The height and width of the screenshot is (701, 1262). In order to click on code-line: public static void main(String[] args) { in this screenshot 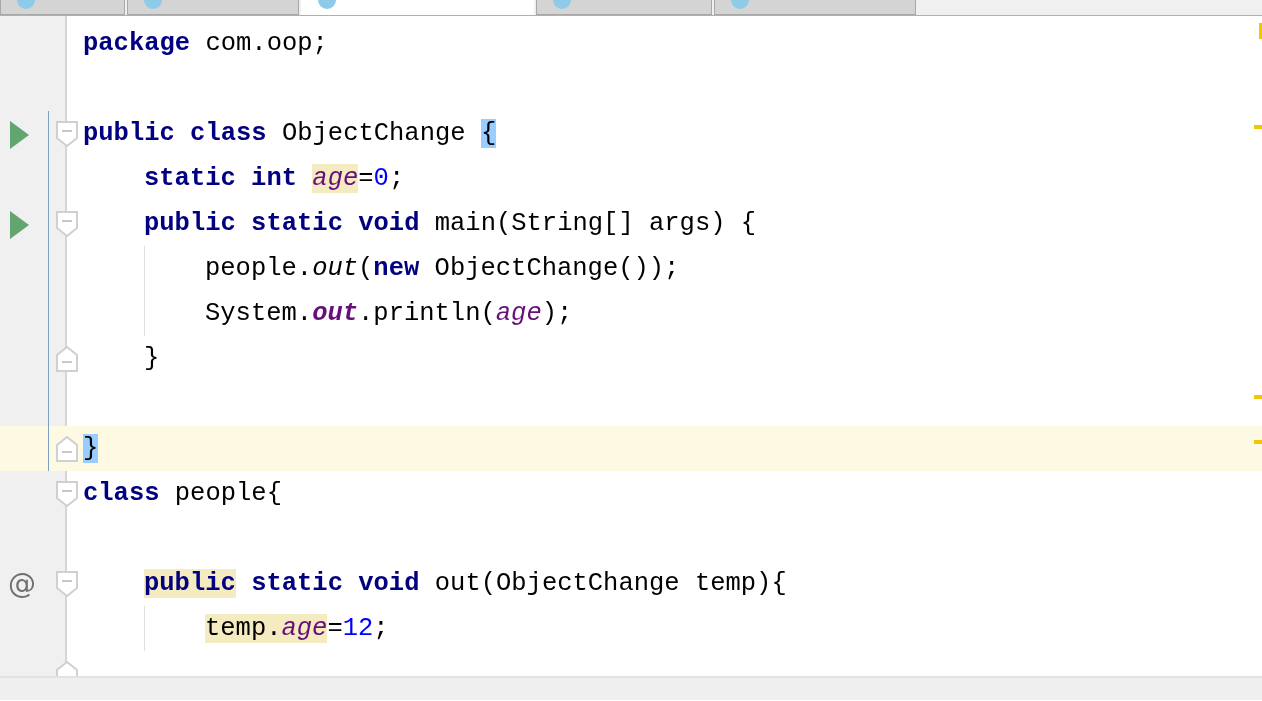, I will do `click(450, 224)`.